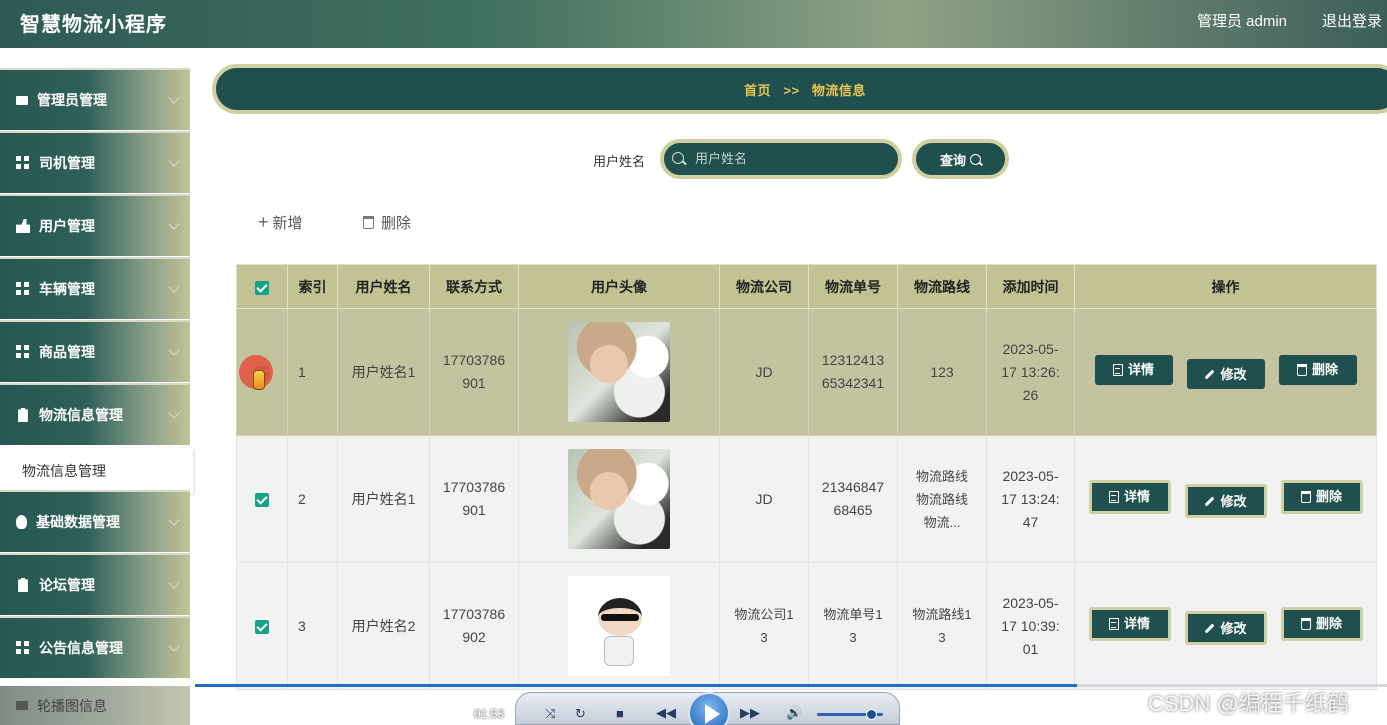 This screenshot has height=725, width=1387. What do you see at coordinates (383, 626) in the screenshot?
I see `name-cell: 用户姓名2` at bounding box center [383, 626].